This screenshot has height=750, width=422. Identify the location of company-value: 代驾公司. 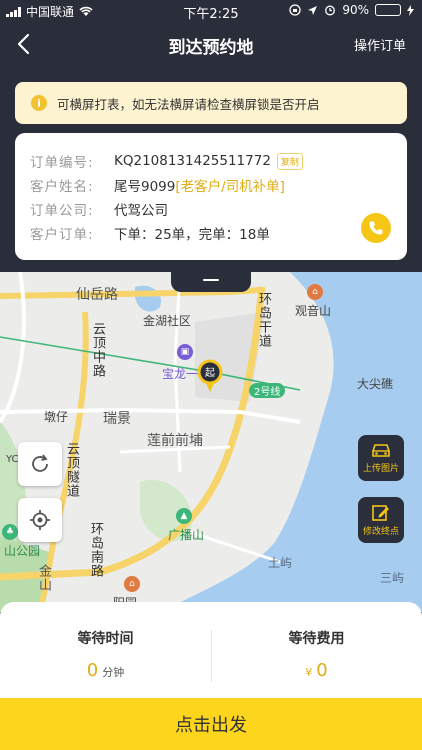
(141, 211).